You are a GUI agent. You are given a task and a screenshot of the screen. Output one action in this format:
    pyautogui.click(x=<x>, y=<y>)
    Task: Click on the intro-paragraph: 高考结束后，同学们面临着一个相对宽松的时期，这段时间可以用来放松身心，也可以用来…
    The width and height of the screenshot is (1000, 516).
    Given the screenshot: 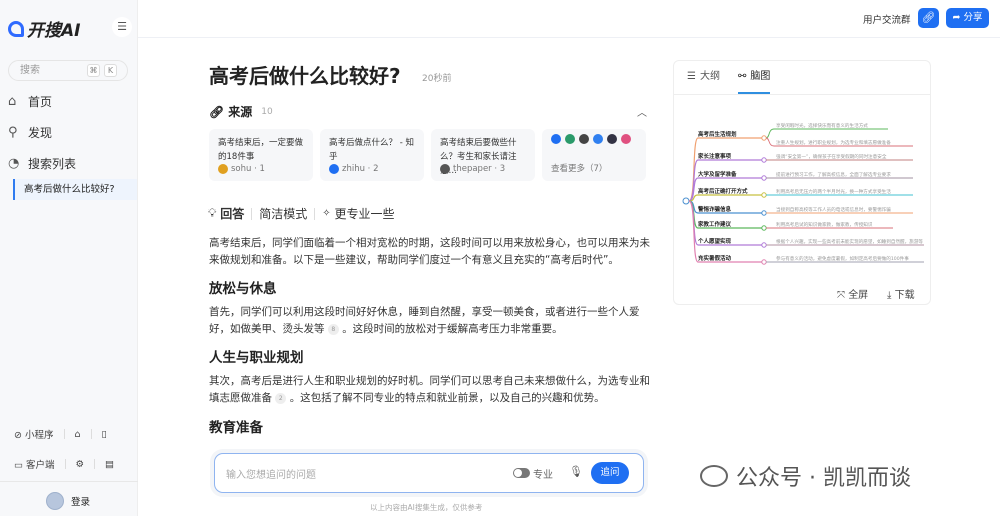 What is the action you would take?
    pyautogui.click(x=429, y=251)
    